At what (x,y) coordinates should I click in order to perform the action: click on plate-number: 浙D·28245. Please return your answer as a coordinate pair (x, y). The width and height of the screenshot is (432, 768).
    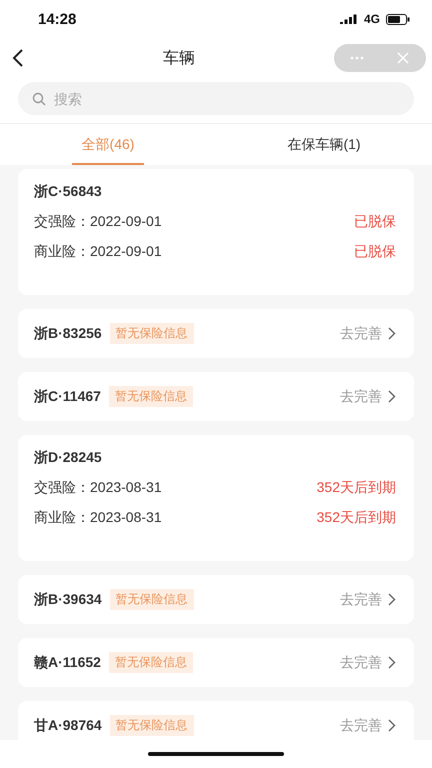
    Looking at the image, I should click on (68, 458).